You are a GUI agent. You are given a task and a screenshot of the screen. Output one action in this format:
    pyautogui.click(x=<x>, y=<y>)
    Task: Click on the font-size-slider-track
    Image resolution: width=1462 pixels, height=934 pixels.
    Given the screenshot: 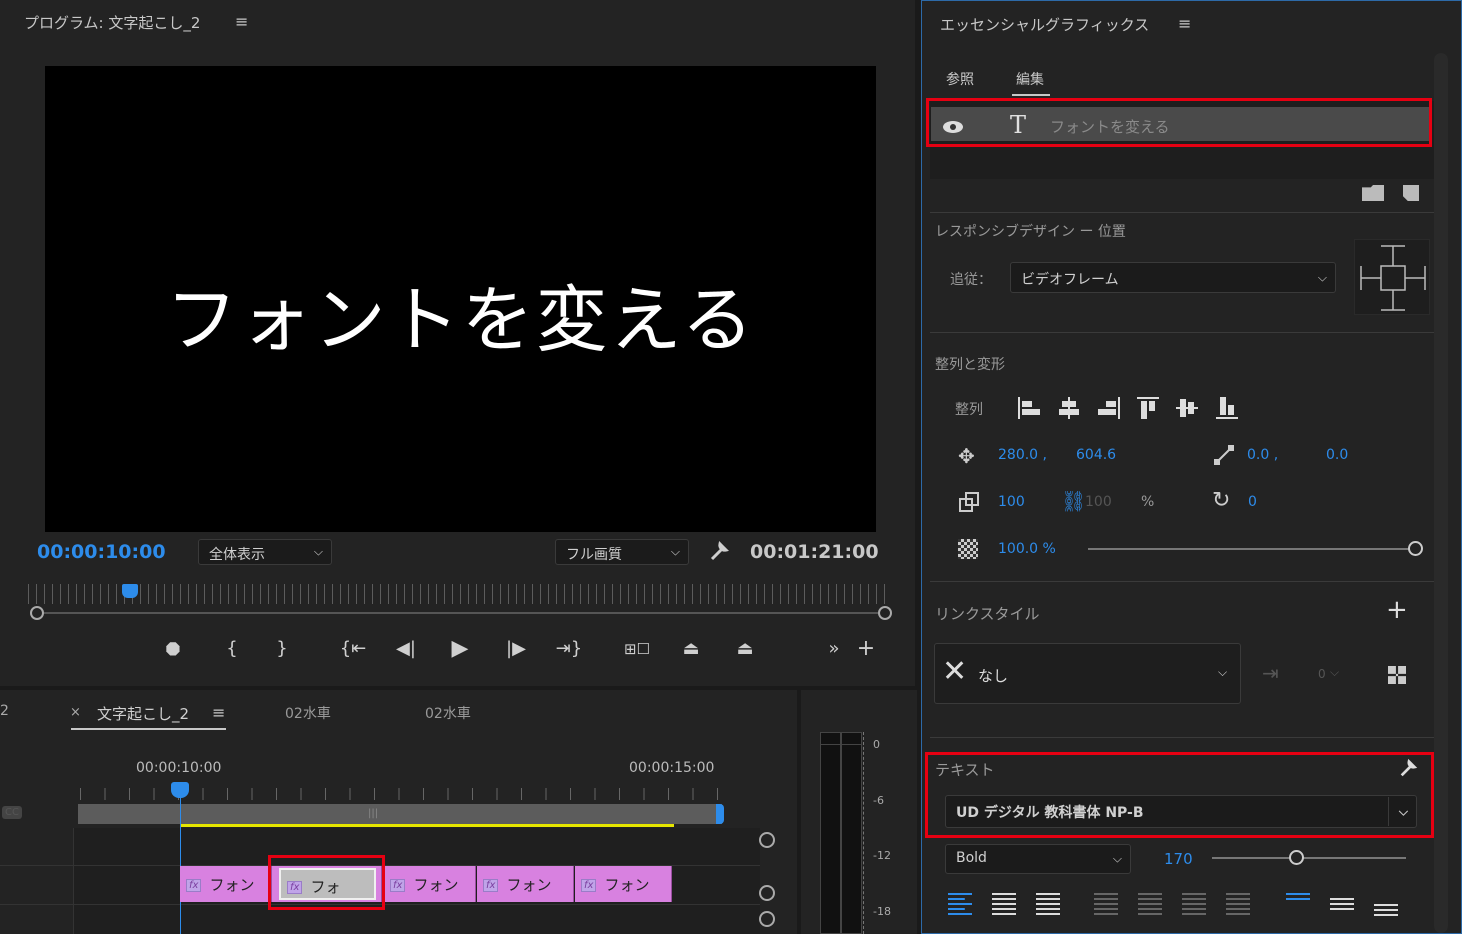 What is the action you would take?
    pyautogui.click(x=1309, y=858)
    